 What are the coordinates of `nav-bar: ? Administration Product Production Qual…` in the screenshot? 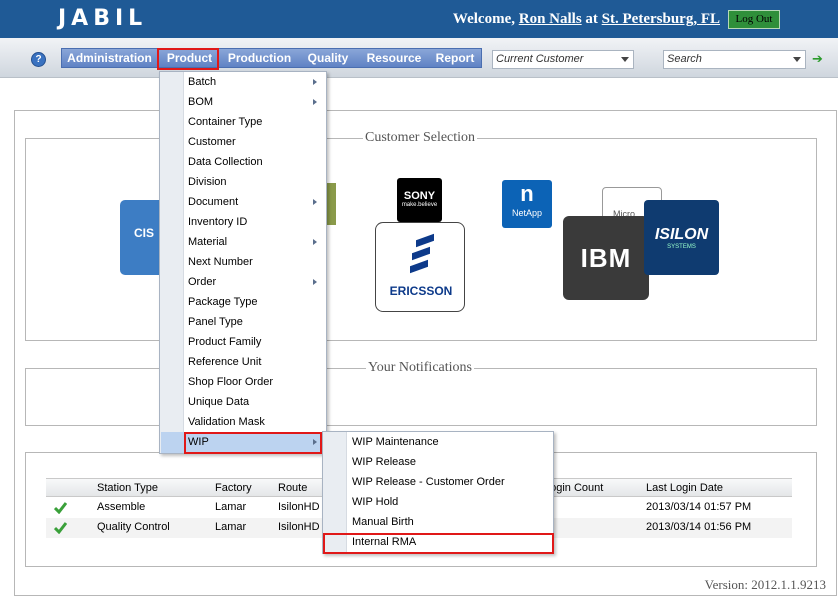 It's located at (419, 58).